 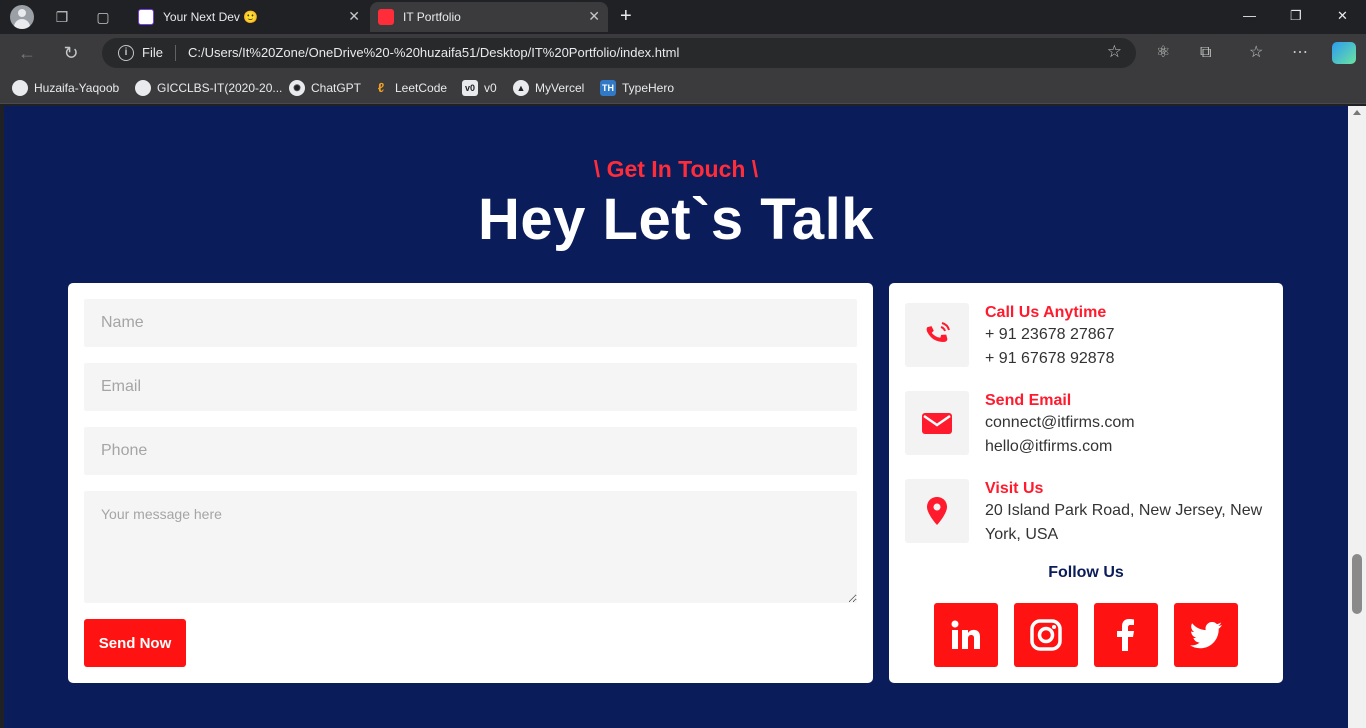 I want to click on more-menu-icon: ⋯, so click(x=1300, y=53).